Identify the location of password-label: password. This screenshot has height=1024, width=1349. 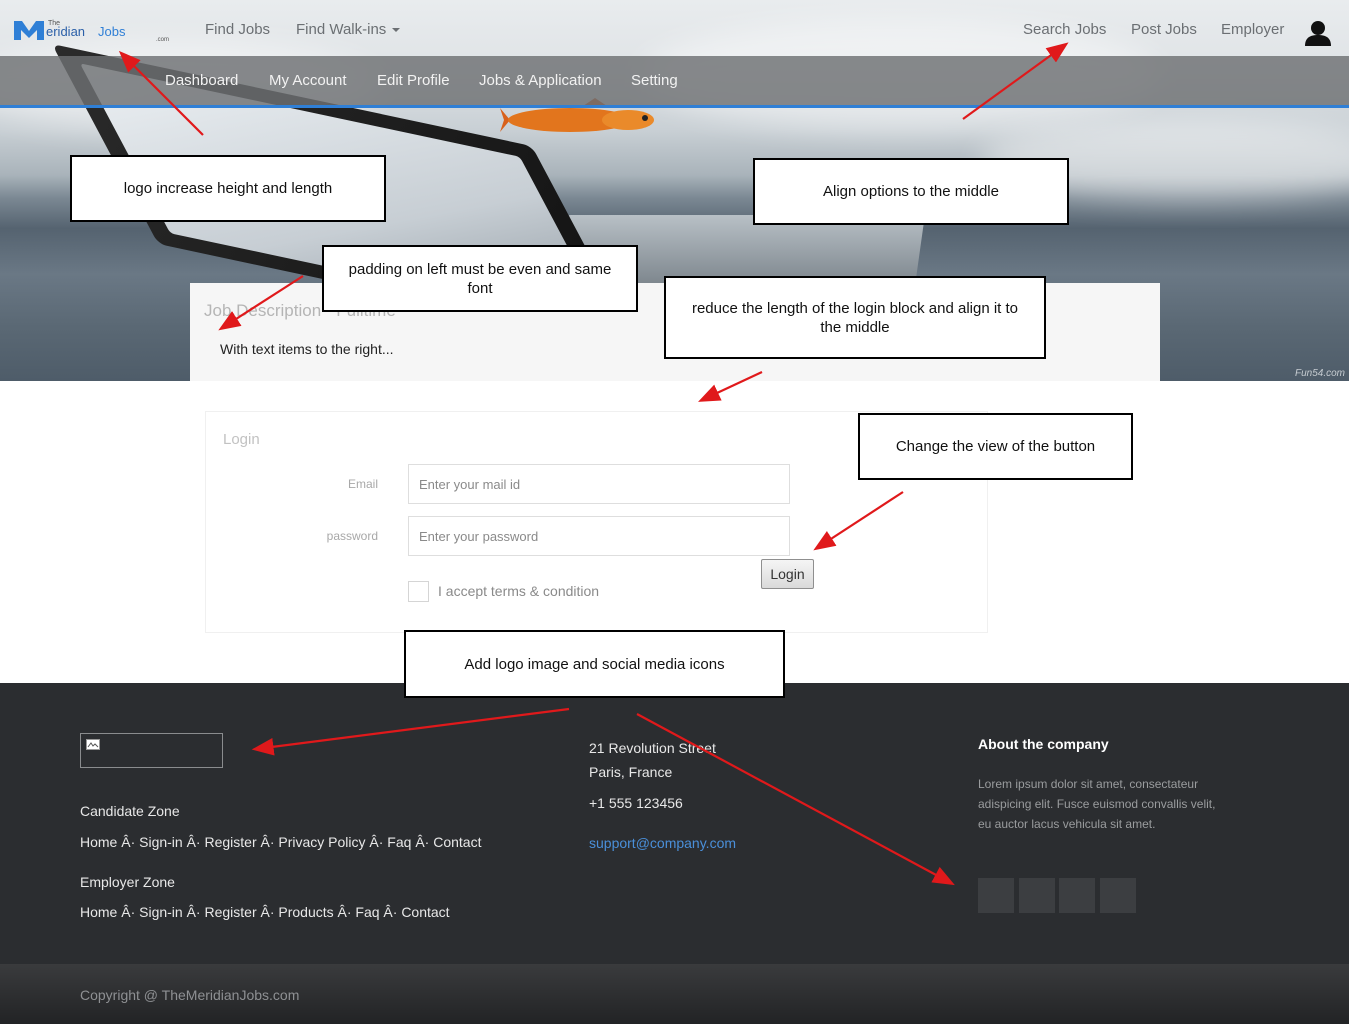
(352, 536).